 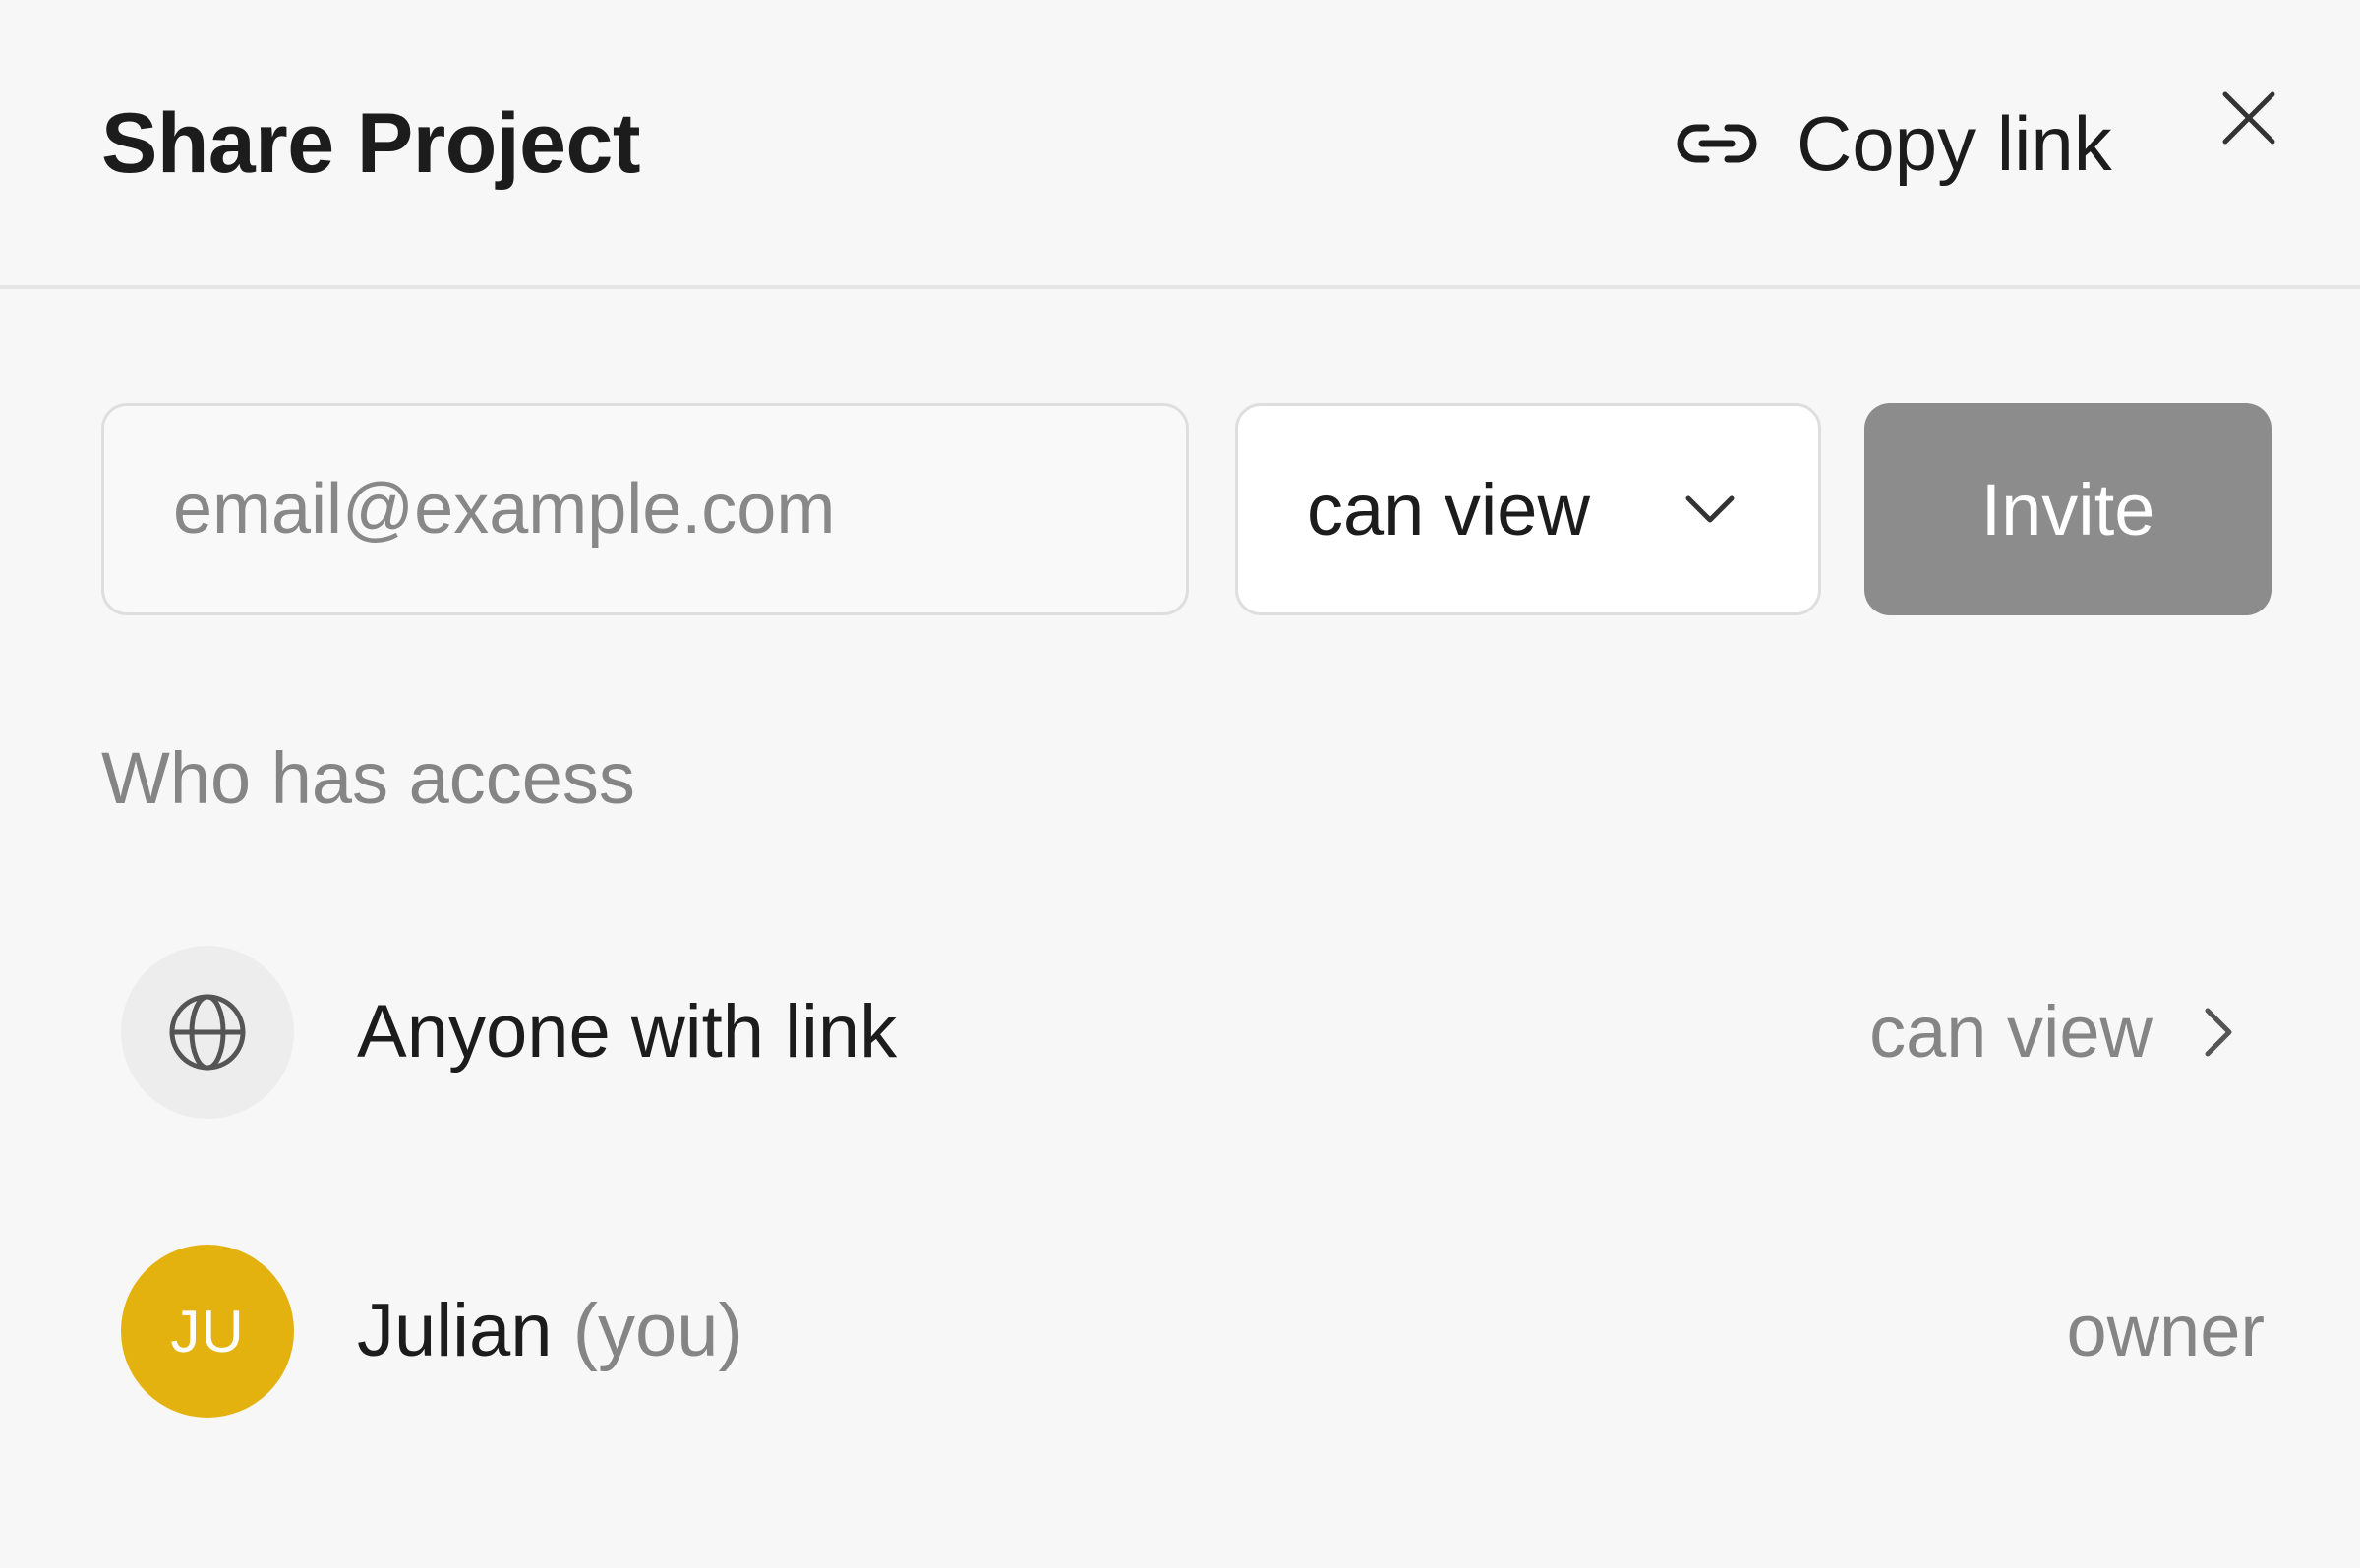 I want to click on access-name: Julian (you), so click(x=550, y=1331).